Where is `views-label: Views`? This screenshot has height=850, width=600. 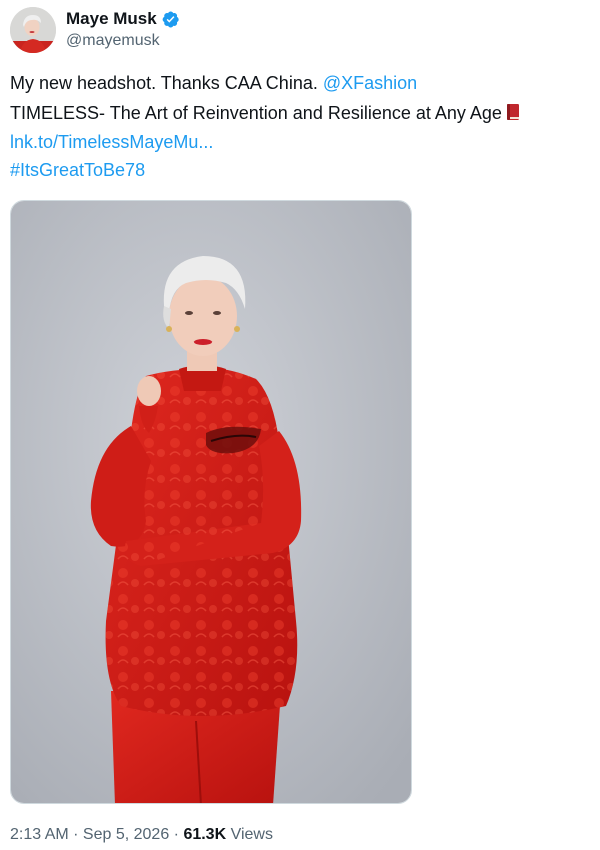 views-label: Views is located at coordinates (249, 834).